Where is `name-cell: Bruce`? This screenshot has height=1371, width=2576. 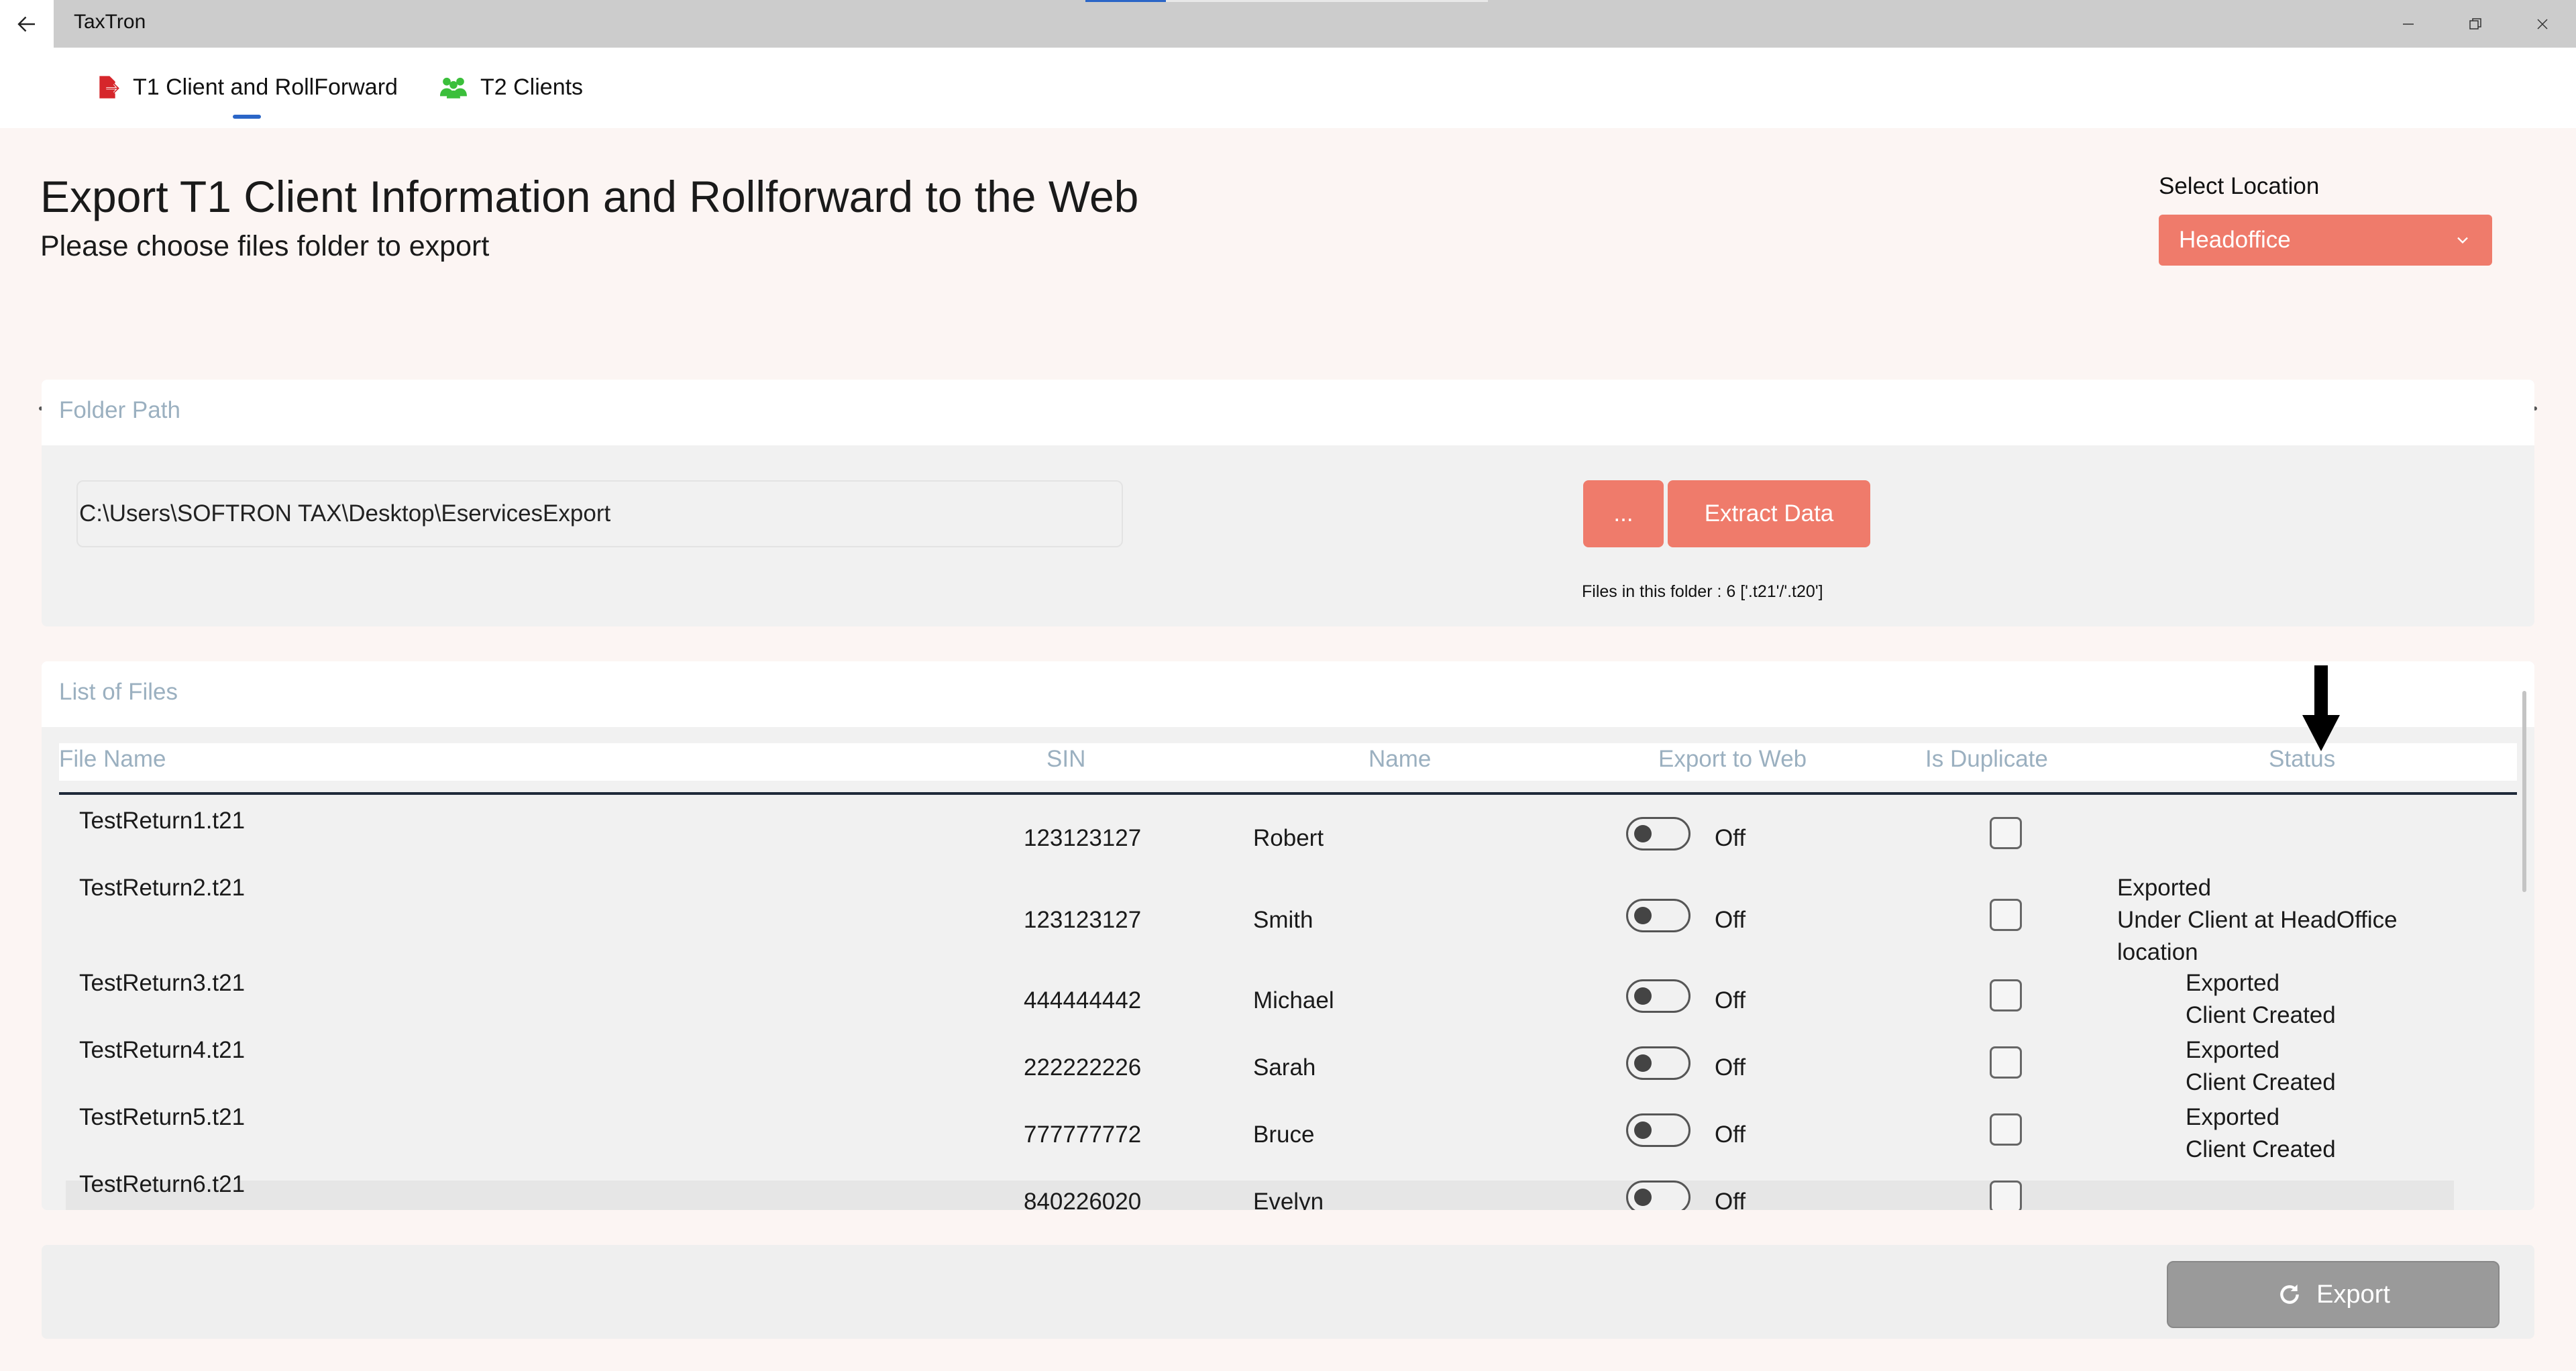
name-cell: Bruce is located at coordinates (1284, 1134).